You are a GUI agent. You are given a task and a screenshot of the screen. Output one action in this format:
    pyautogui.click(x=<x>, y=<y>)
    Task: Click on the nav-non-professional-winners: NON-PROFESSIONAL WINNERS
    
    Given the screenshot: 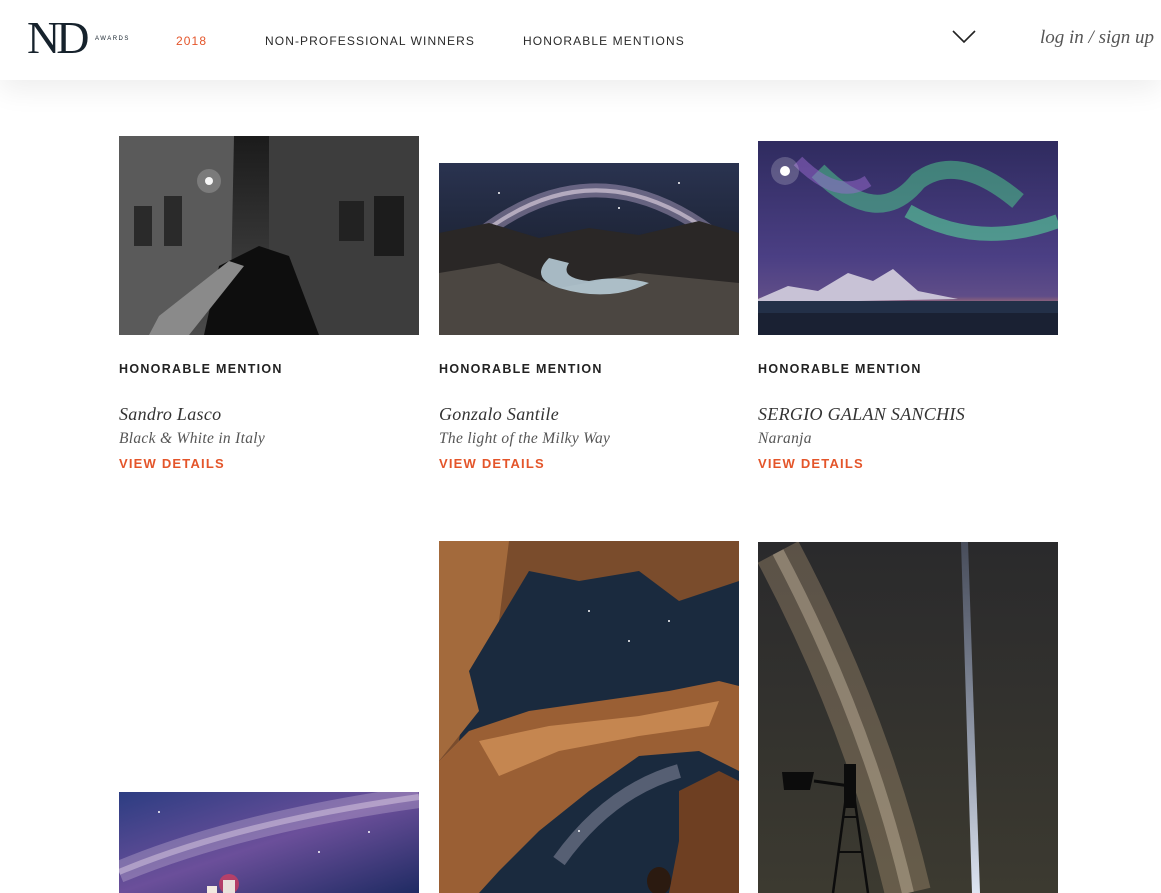 What is the action you would take?
    pyautogui.click(x=370, y=41)
    